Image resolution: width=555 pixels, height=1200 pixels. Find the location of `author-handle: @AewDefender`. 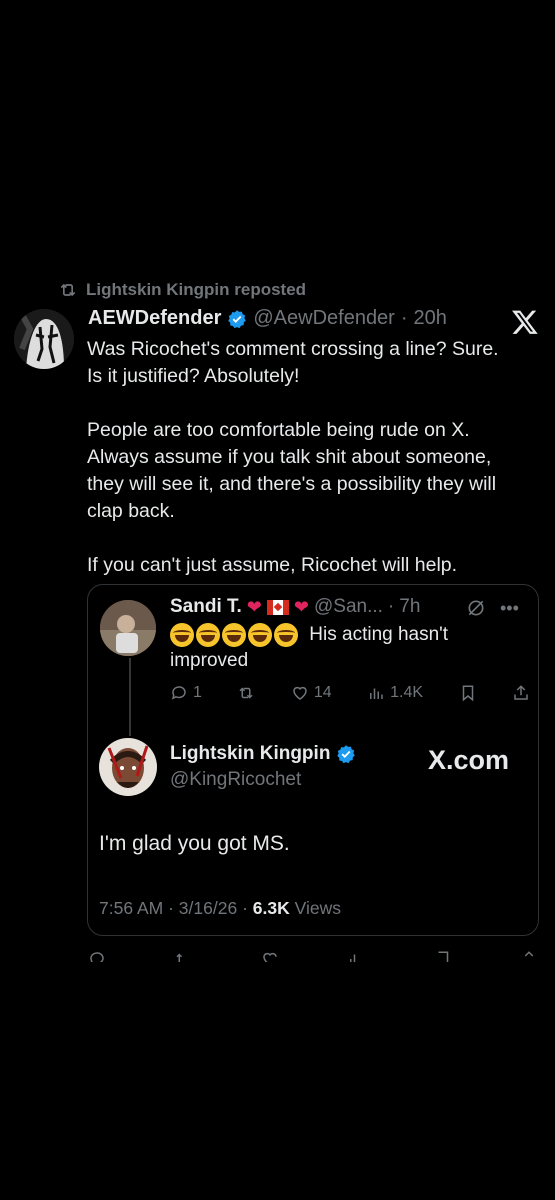

author-handle: @AewDefender is located at coordinates (323, 318).